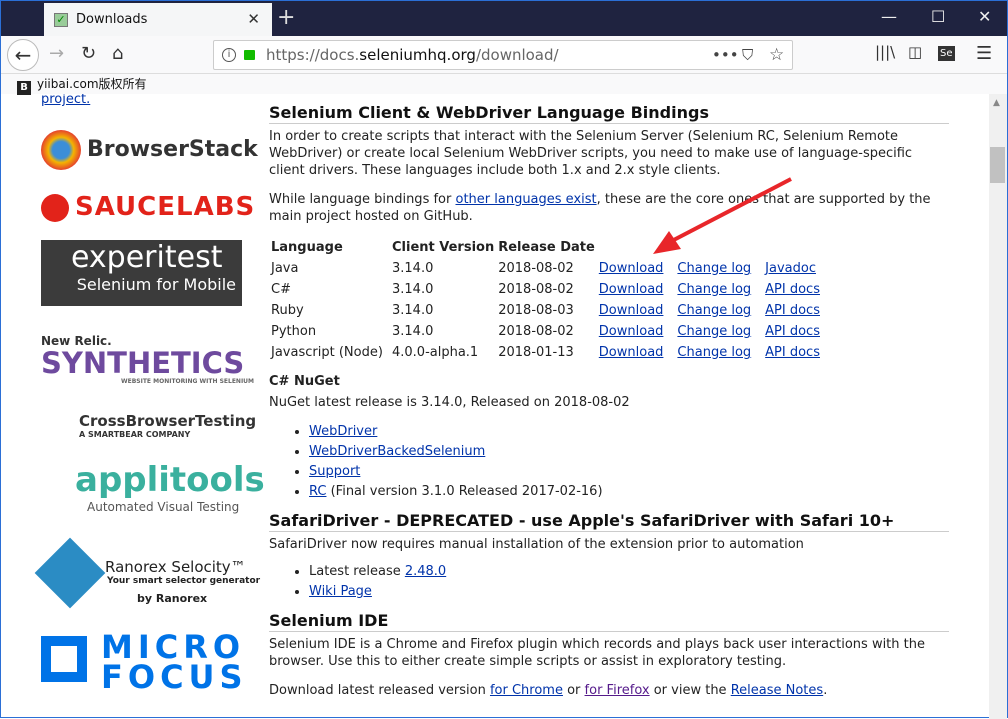 The image size is (1008, 719). I want to click on ide-firefox-link: for Firefox, so click(617, 690).